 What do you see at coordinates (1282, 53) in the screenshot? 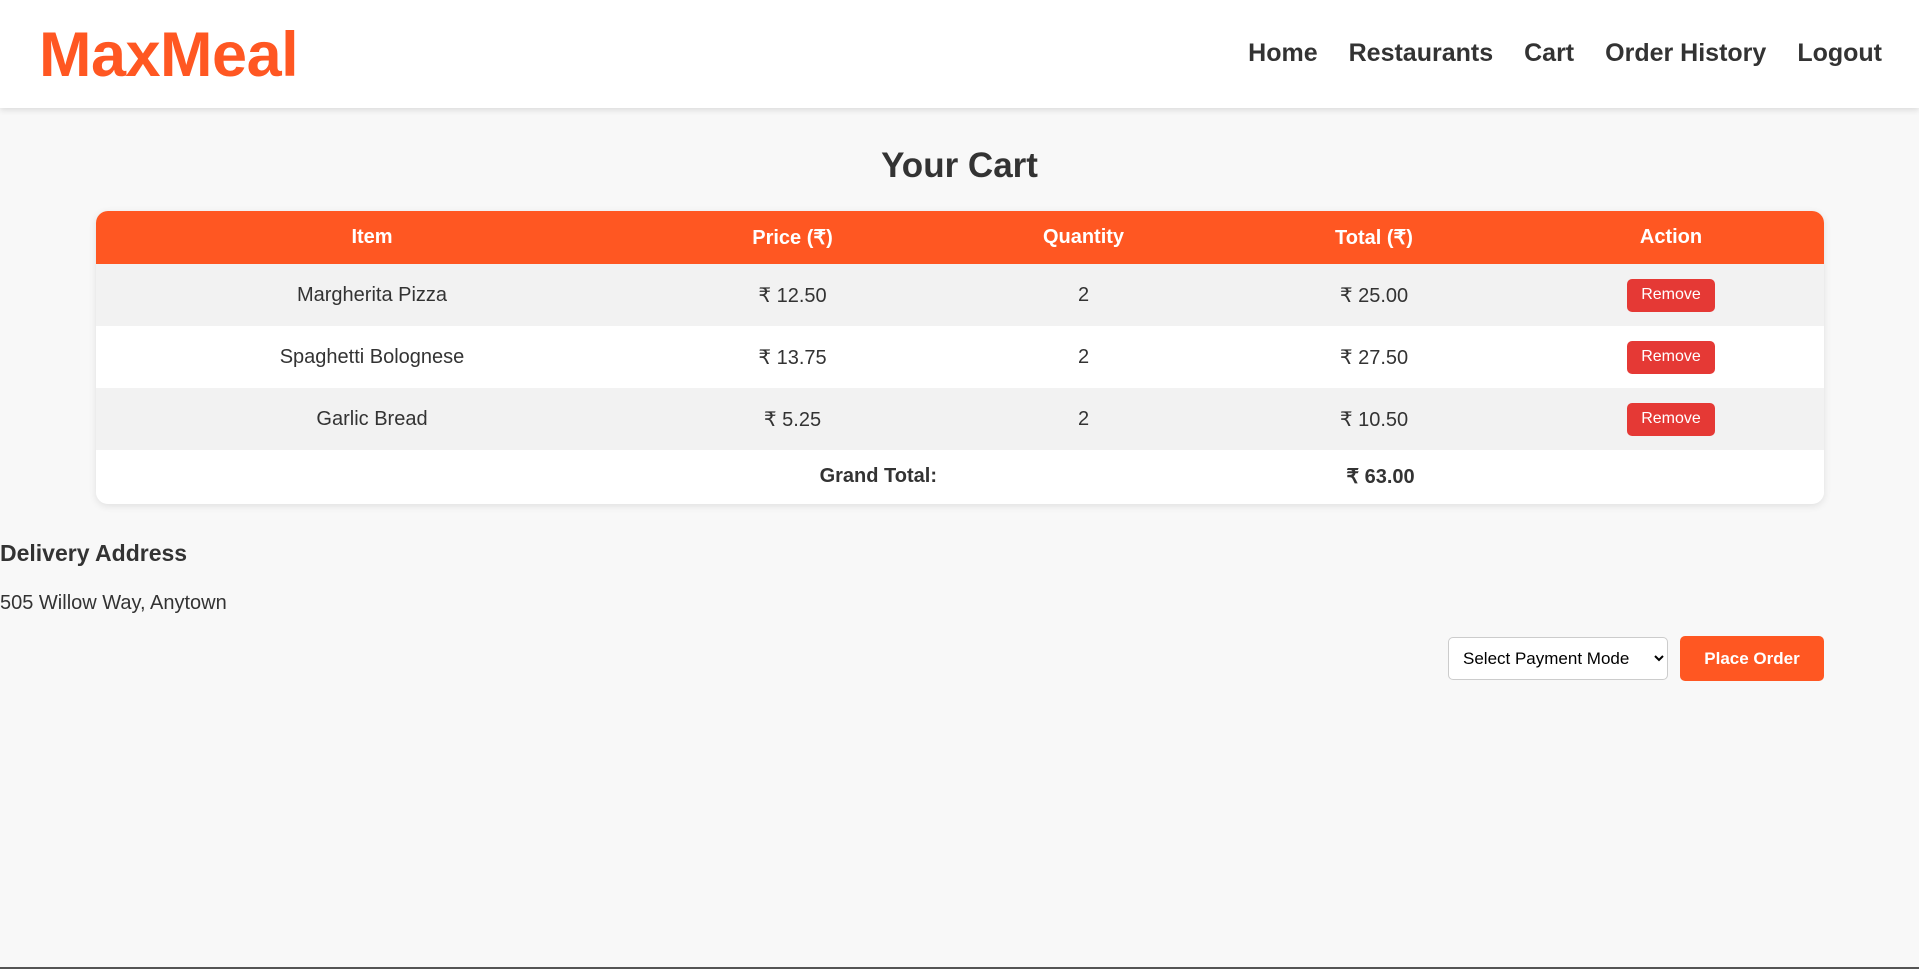
I see `nav-home-link: Home` at bounding box center [1282, 53].